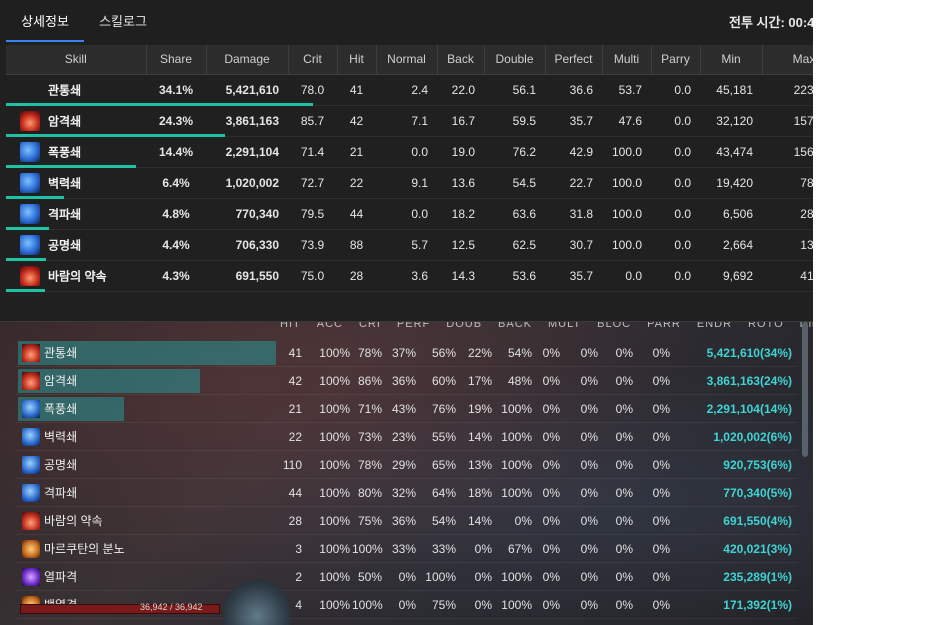 The width and height of the screenshot is (947, 625). What do you see at coordinates (176, 152) in the screenshot?
I see `share-cell: 14.4%` at bounding box center [176, 152].